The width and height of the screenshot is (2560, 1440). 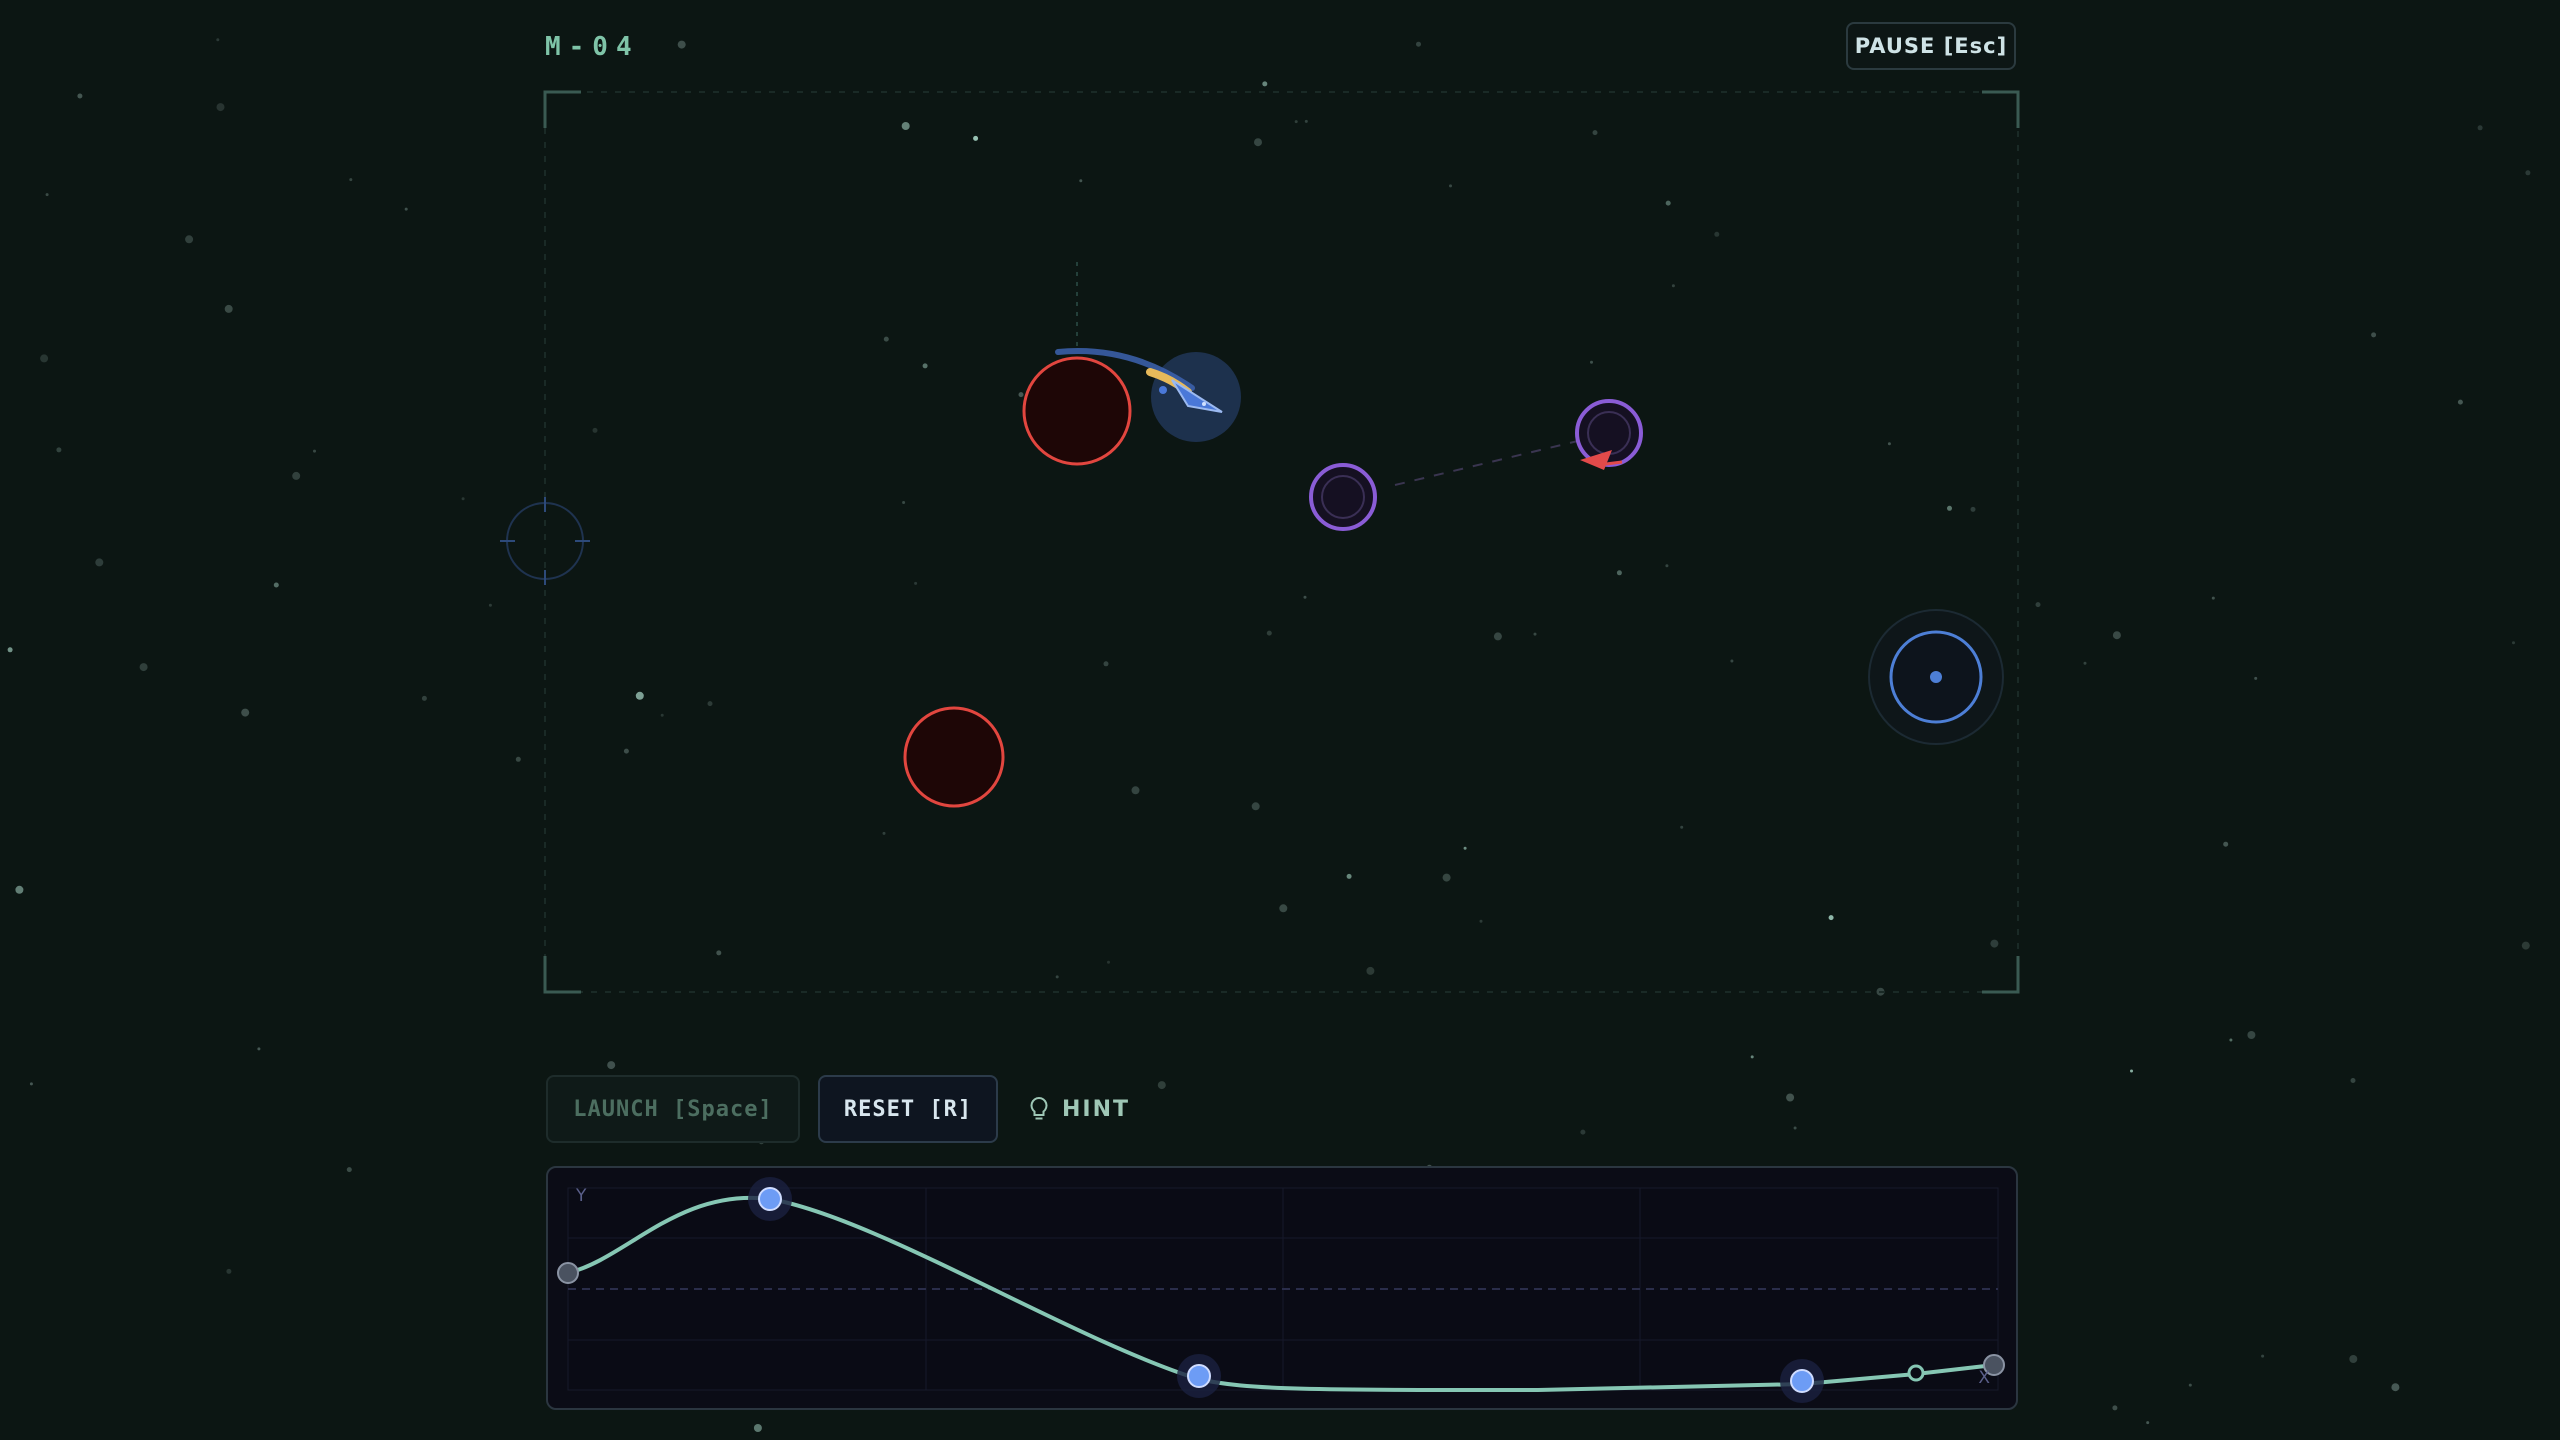 I want to click on trajectory-curve-editor: Y X, so click(x=1282, y=1288).